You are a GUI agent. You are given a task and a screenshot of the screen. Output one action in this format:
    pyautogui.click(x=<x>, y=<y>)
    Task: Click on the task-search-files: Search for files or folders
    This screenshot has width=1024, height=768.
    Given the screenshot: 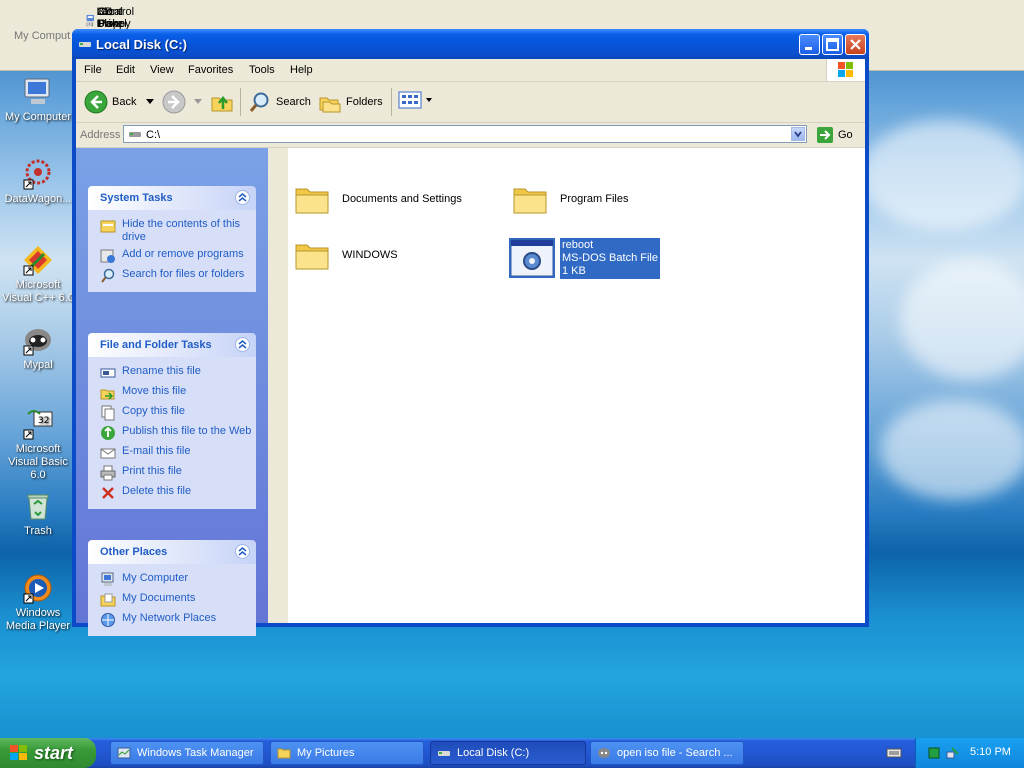 What is the action you would take?
    pyautogui.click(x=172, y=276)
    